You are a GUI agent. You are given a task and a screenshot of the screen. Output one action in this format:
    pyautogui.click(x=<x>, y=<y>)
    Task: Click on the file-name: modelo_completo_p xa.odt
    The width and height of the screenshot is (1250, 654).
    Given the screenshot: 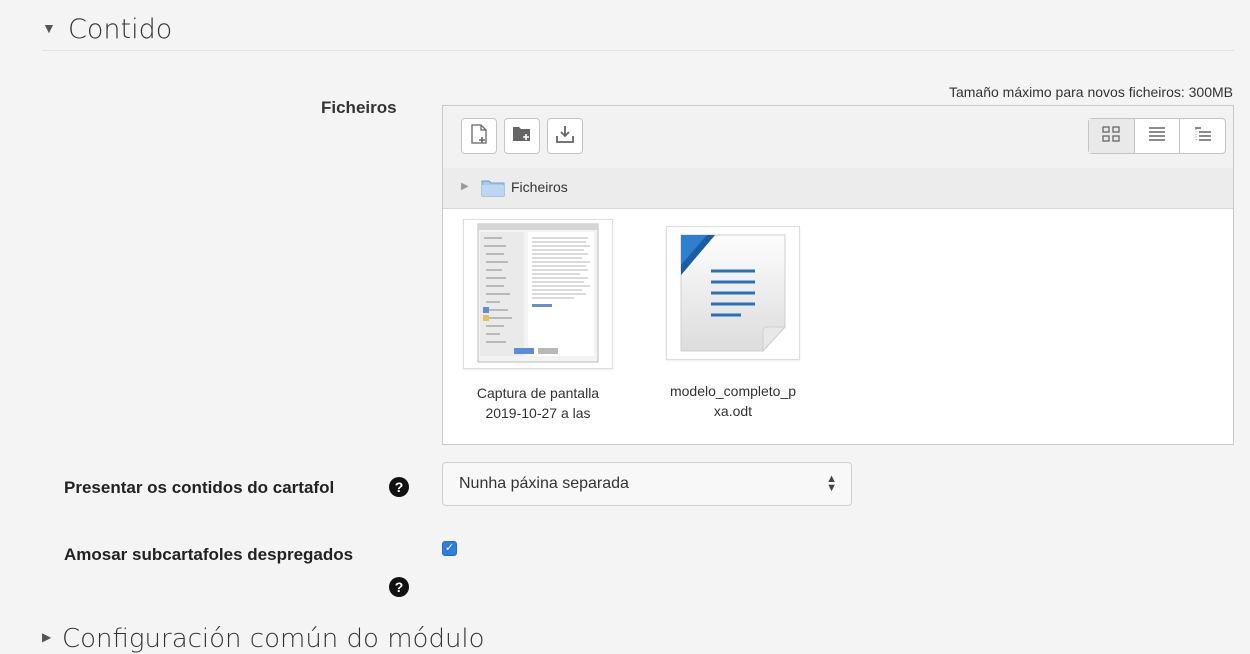 What is the action you would take?
    pyautogui.click(x=733, y=401)
    